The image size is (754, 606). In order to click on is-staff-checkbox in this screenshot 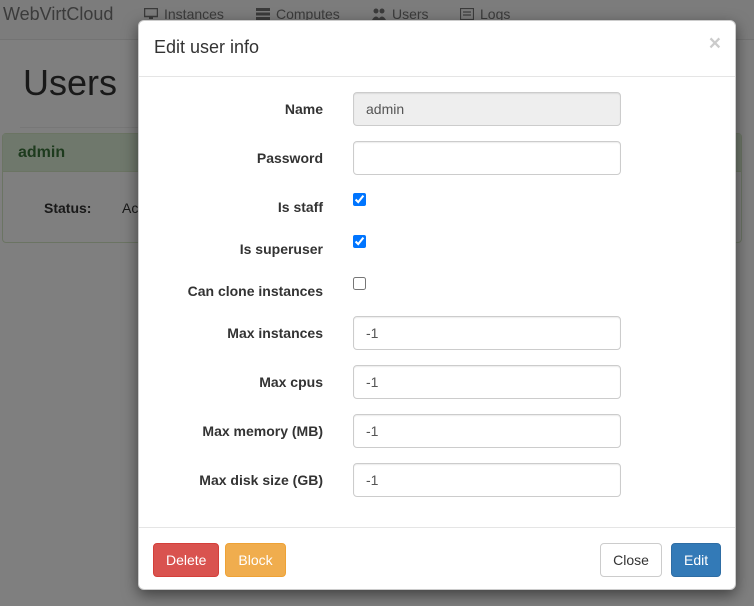, I will do `click(359, 199)`.